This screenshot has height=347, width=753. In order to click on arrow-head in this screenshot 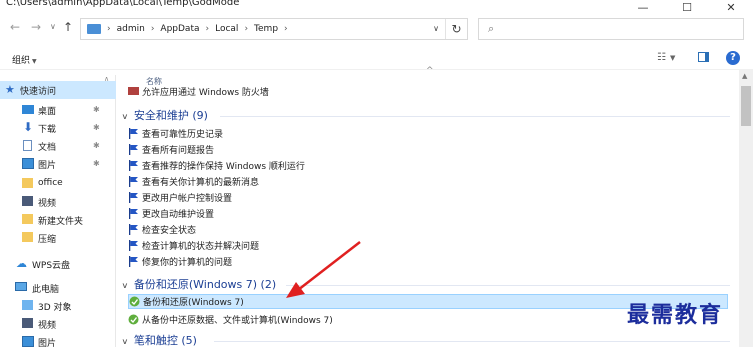, I will do `click(295, 290)`.